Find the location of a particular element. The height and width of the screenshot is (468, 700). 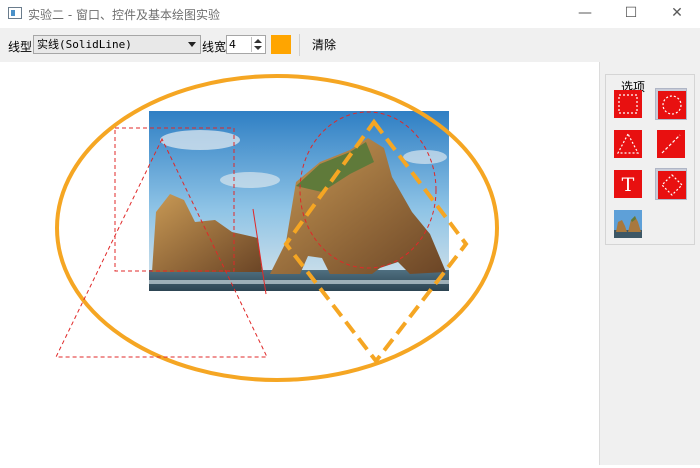

minimize-button: — is located at coordinates (585, 14).